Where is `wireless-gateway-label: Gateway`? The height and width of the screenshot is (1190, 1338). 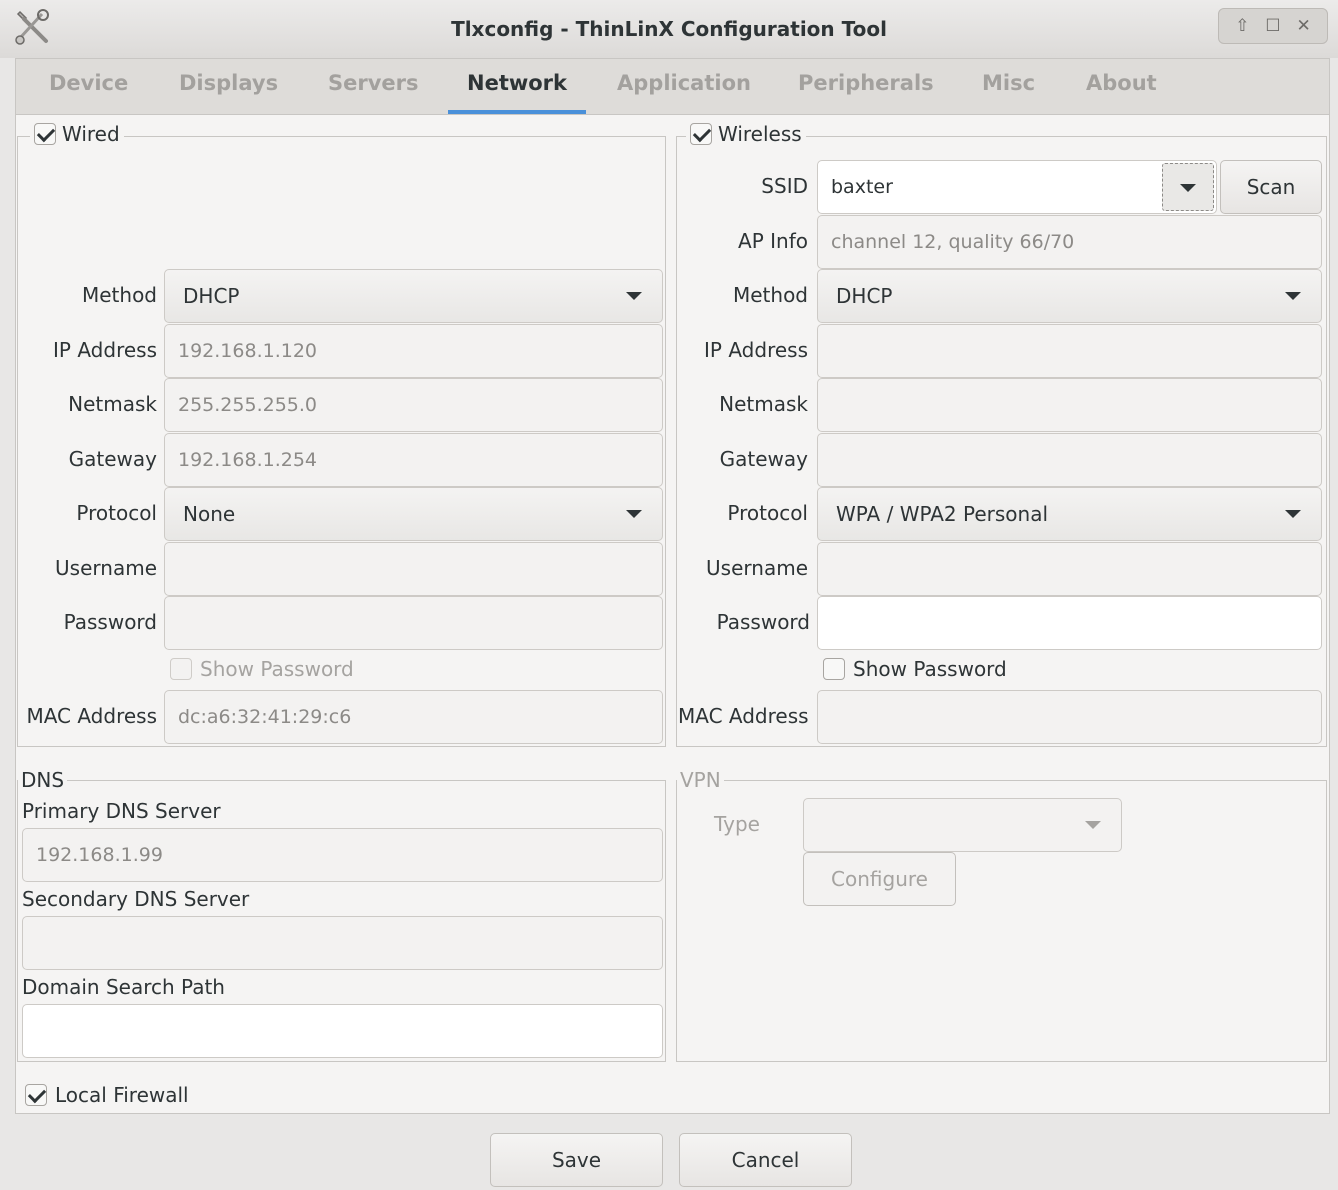
wireless-gateway-label: Gateway is located at coordinates (763, 459).